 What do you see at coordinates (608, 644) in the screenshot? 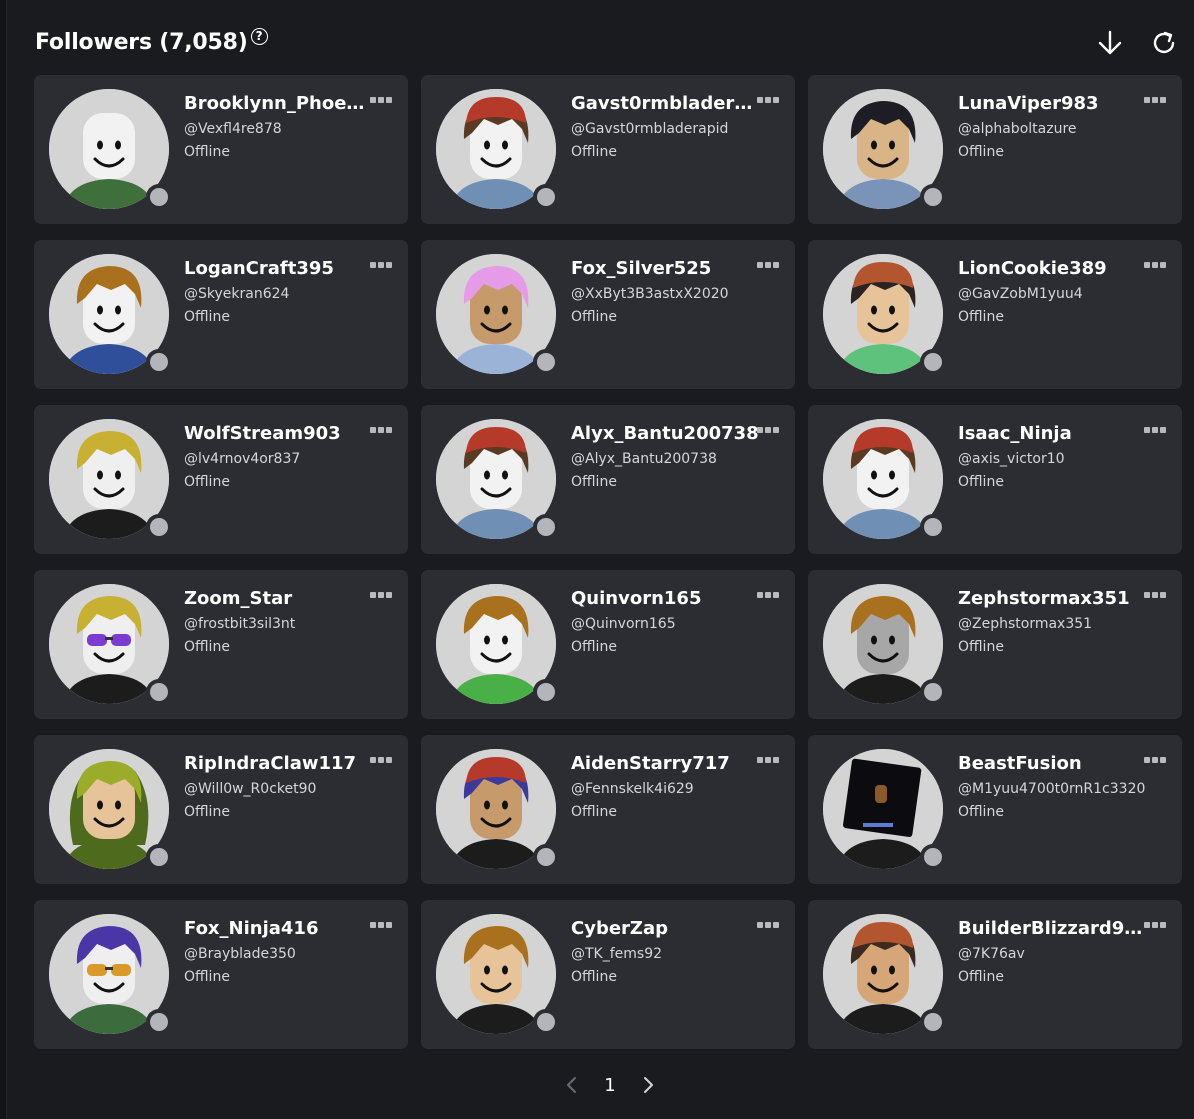
I see `follower-card: Quinvorn165 @Quinvorn165 Offline` at bounding box center [608, 644].